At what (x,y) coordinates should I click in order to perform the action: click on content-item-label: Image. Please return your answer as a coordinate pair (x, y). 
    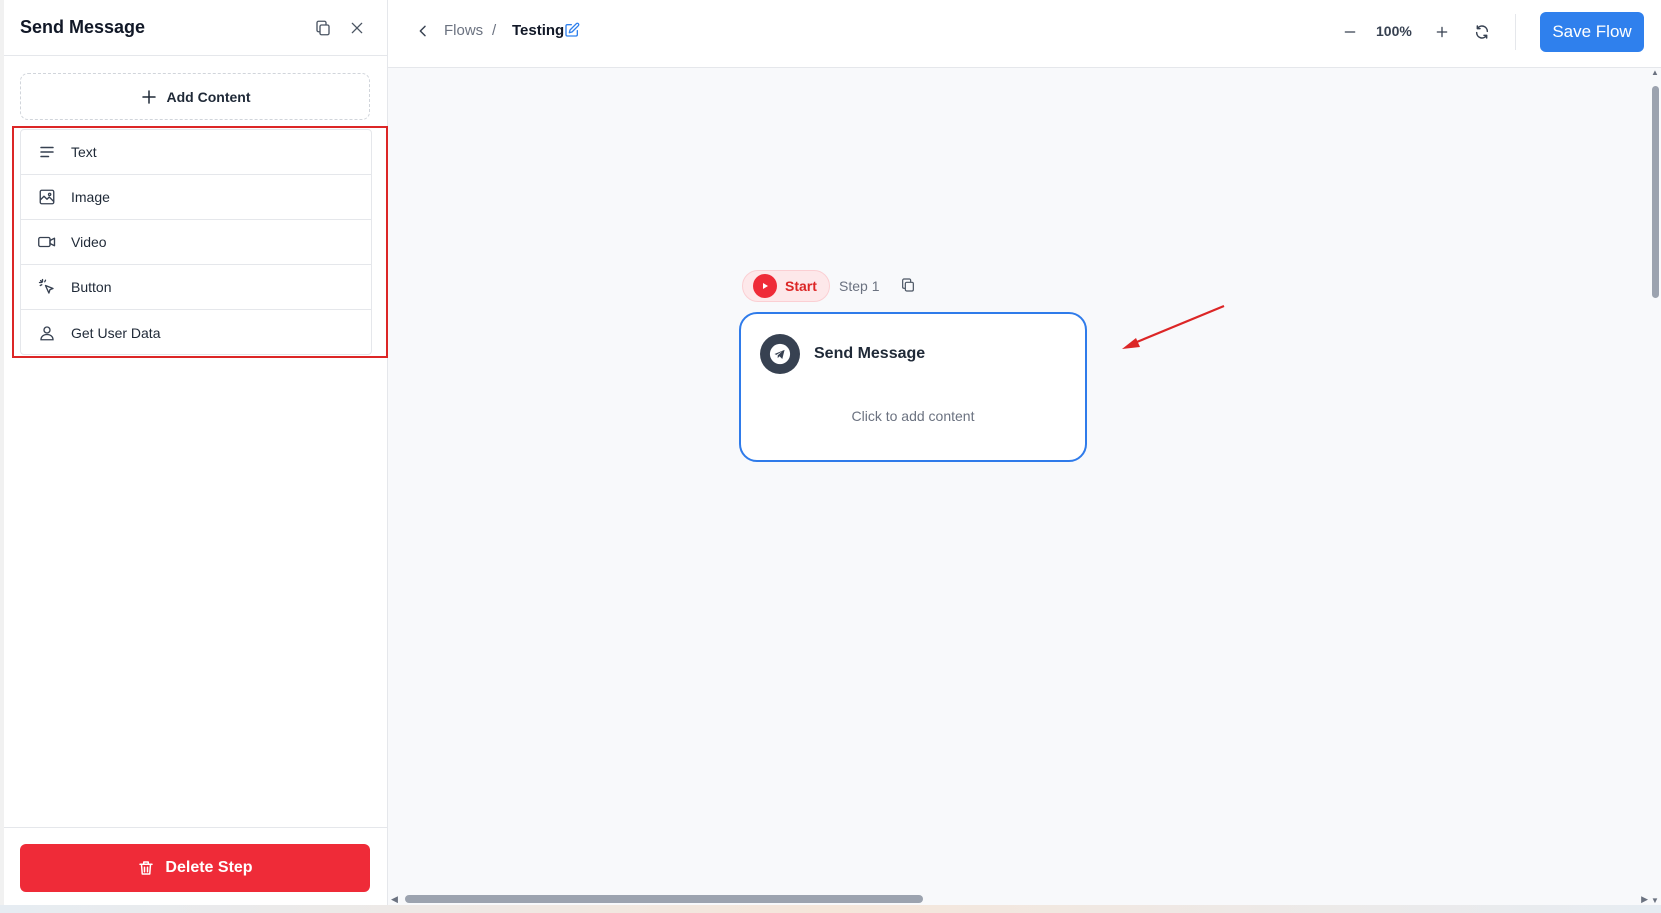
    Looking at the image, I should click on (90, 197).